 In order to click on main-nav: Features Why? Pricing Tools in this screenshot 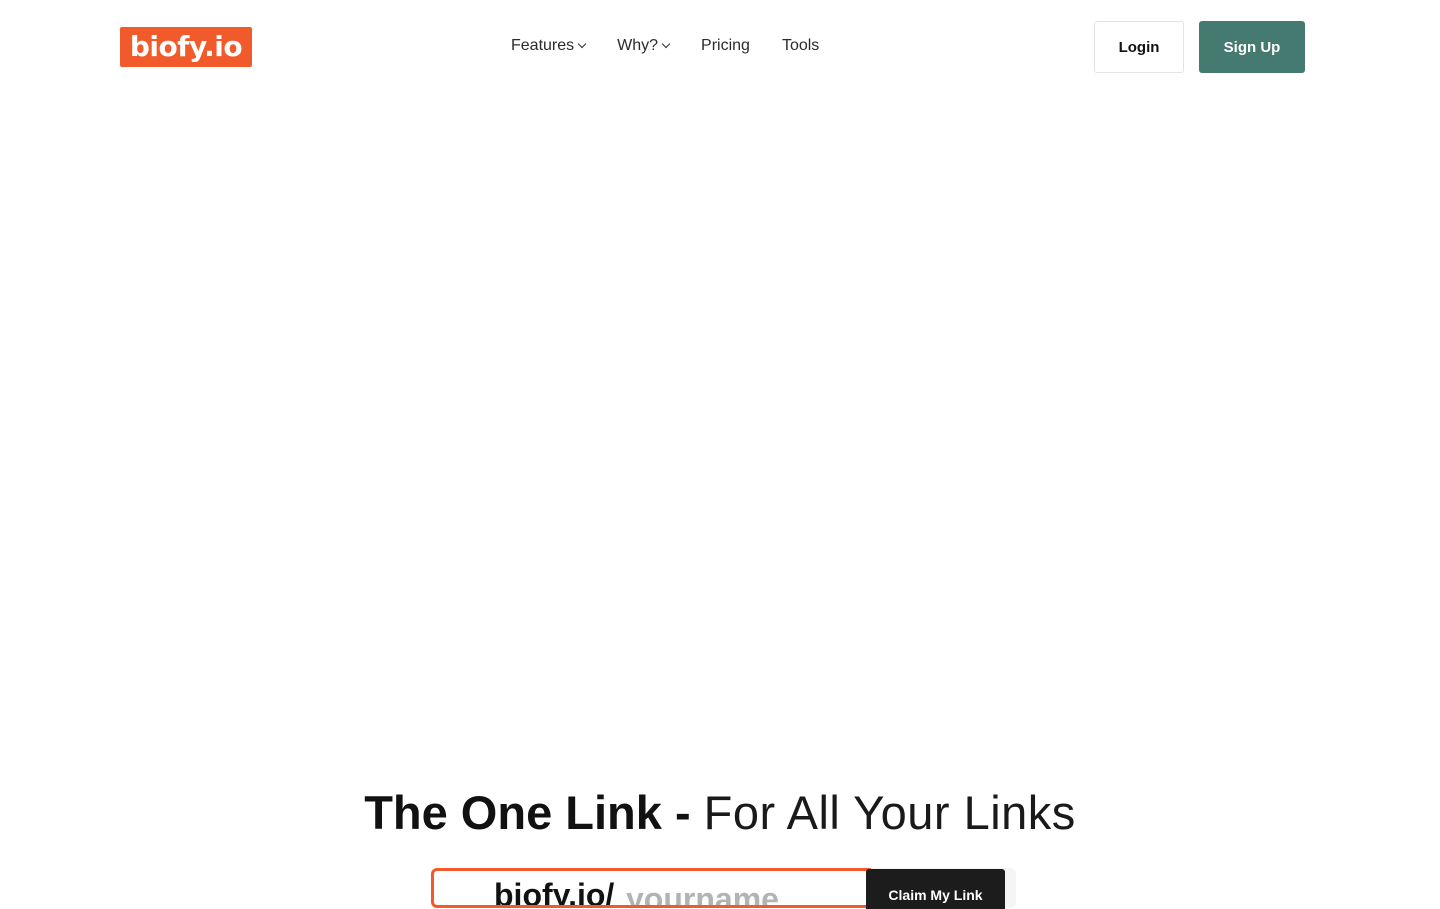, I will do `click(665, 46)`.